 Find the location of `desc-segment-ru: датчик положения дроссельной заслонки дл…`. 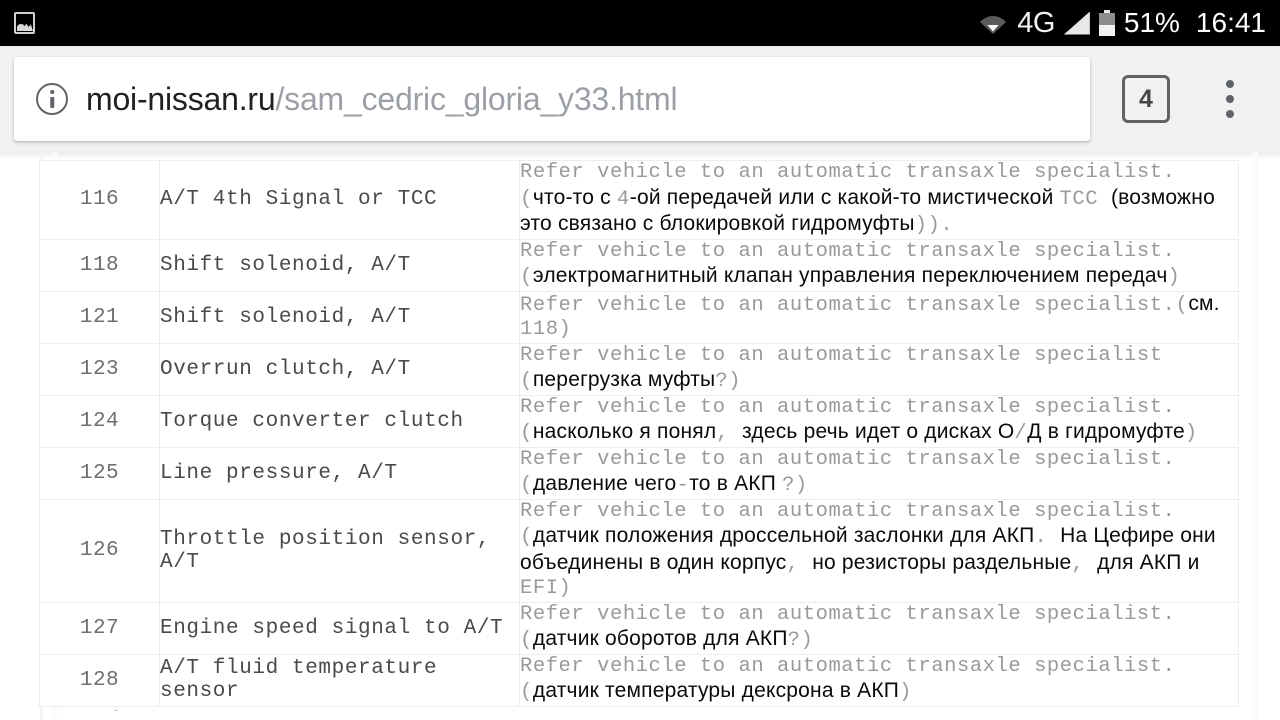

desc-segment-ru: датчик положения дроссельной заслонки дл… is located at coordinates (783, 535).